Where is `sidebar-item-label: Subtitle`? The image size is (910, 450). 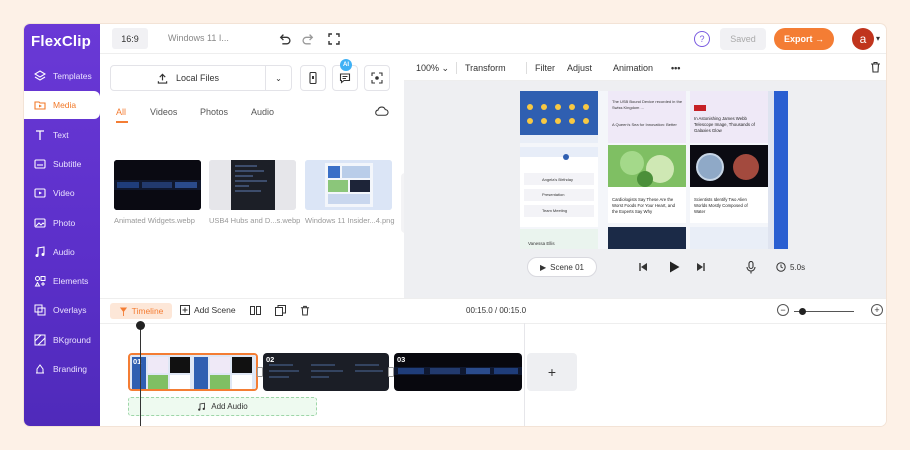
sidebar-item-label: Subtitle is located at coordinates (67, 164).